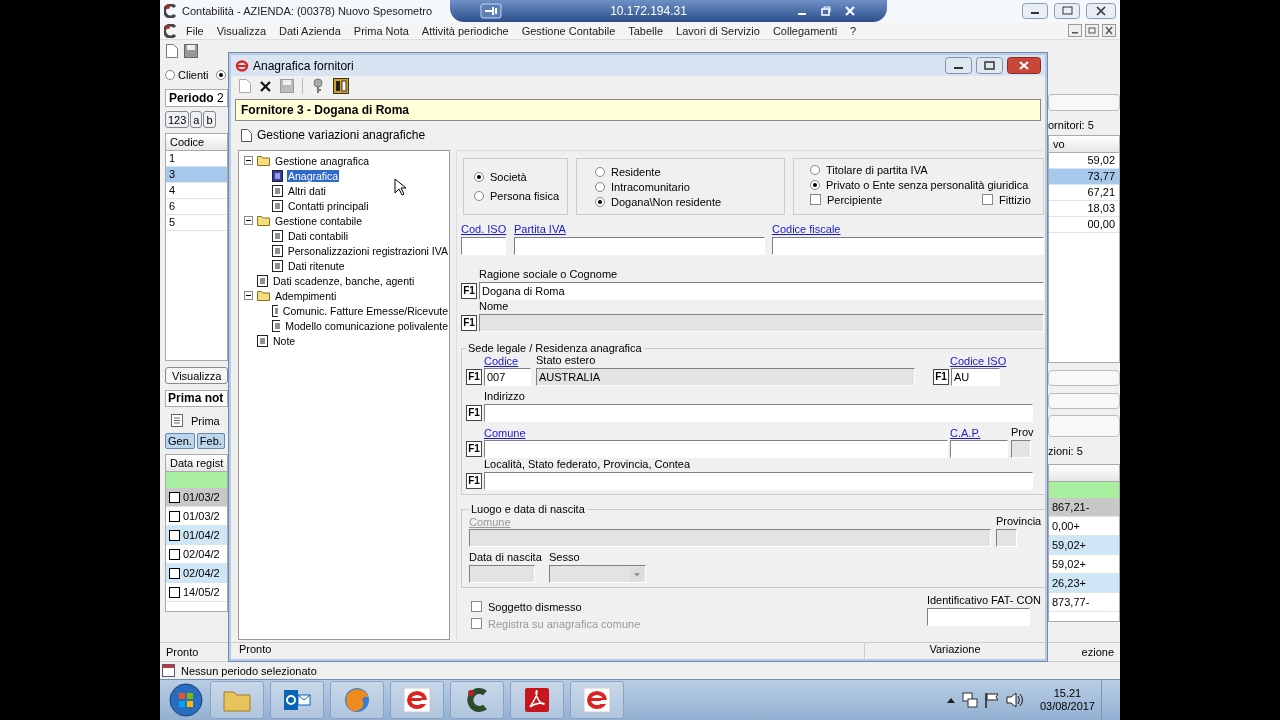 Image resolution: width=1280 pixels, height=720 pixels. Describe the element at coordinates (950, 700) in the screenshot. I see `up-arrow-icon` at that location.